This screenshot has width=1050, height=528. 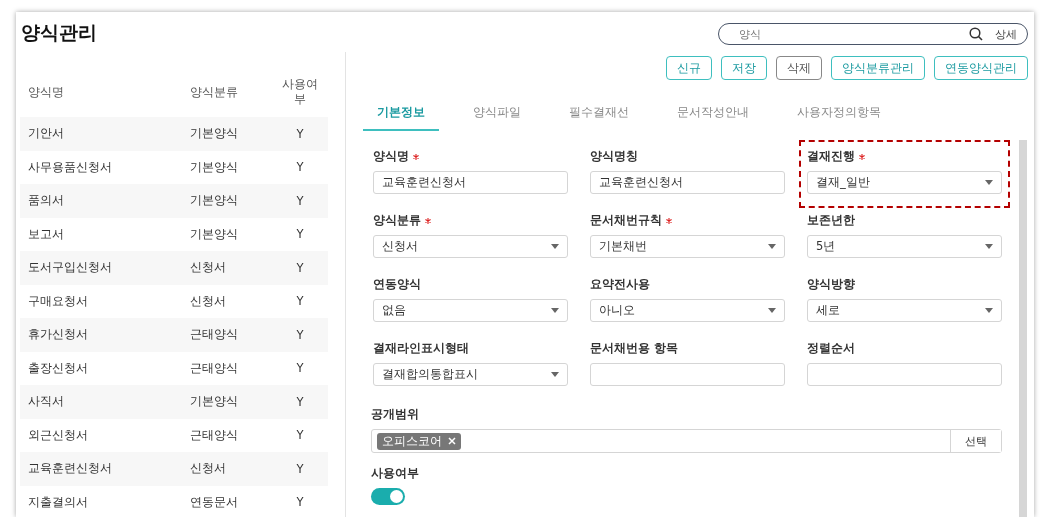 I want to click on column-header: 양식명, so click(x=46, y=92).